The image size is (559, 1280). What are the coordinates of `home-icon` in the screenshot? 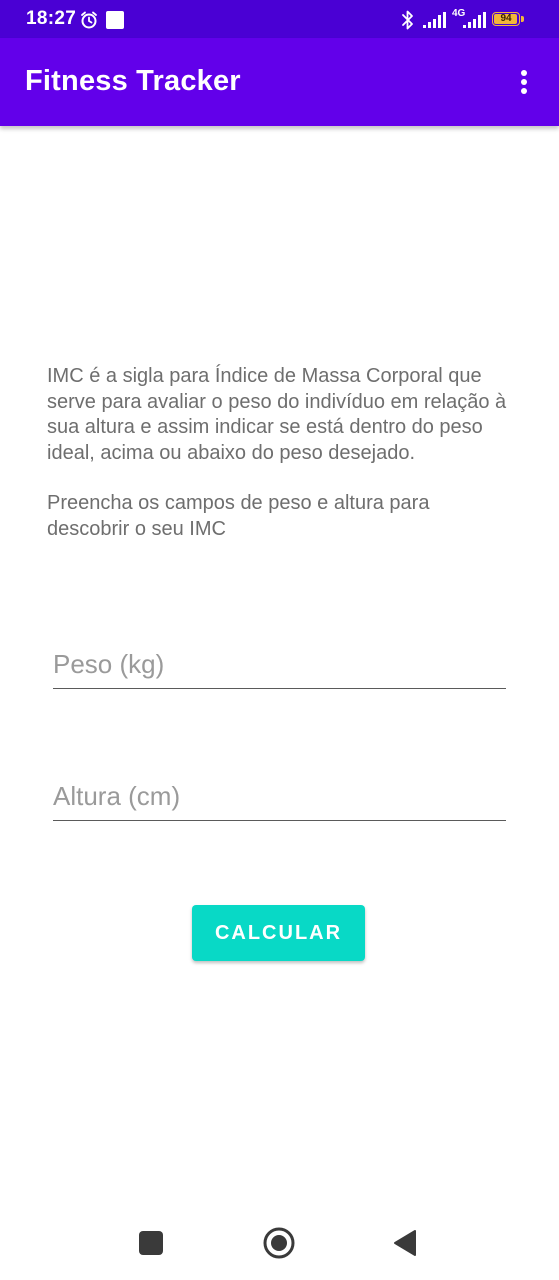 It's located at (279, 1243).